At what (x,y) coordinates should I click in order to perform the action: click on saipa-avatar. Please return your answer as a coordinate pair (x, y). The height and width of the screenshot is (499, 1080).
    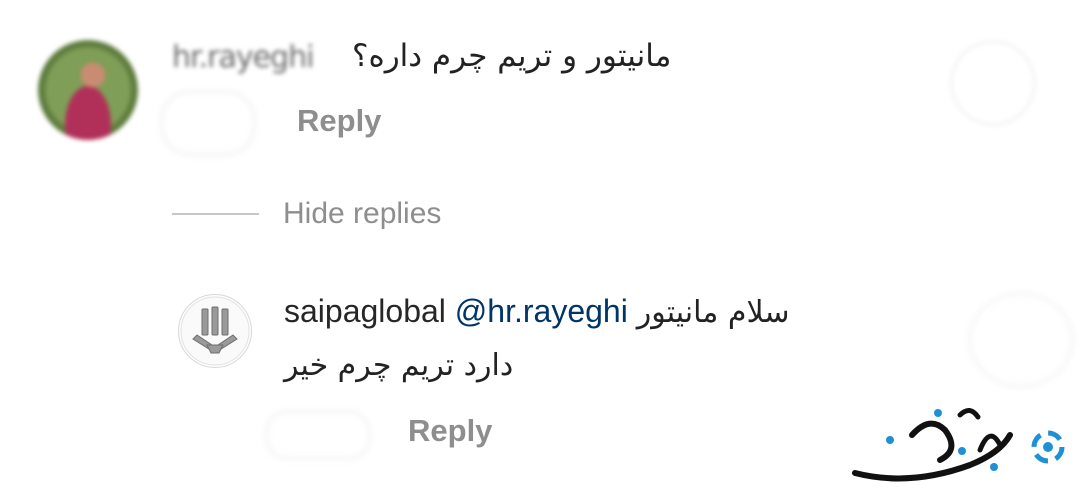
    Looking at the image, I should click on (215, 331).